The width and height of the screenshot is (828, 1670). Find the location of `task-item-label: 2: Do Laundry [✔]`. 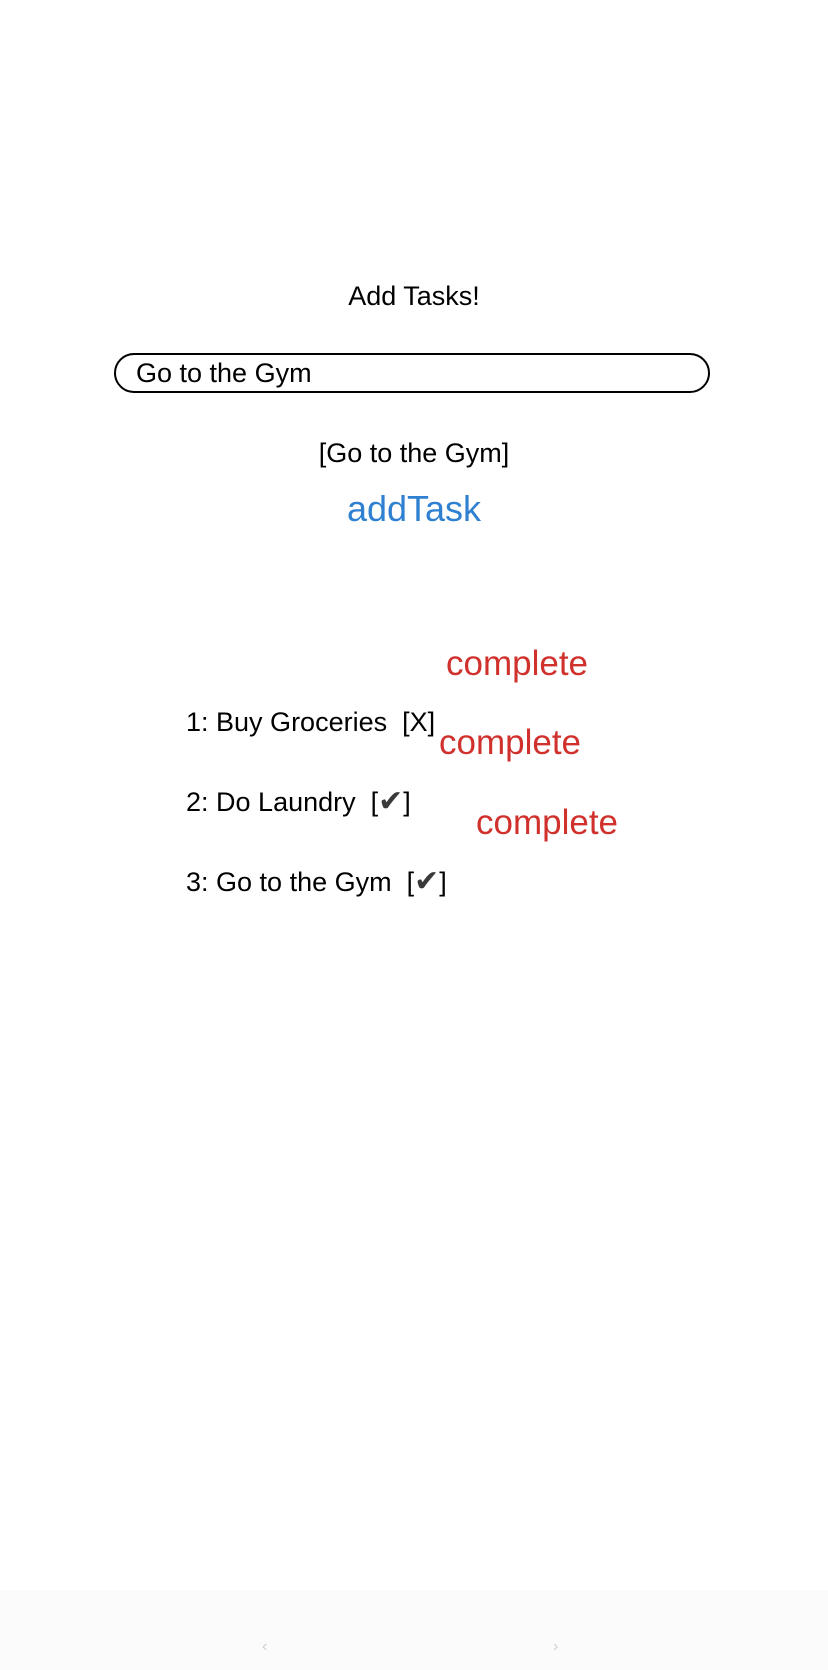

task-item-label: 2: Do Laundry [✔] is located at coordinates (291, 784).